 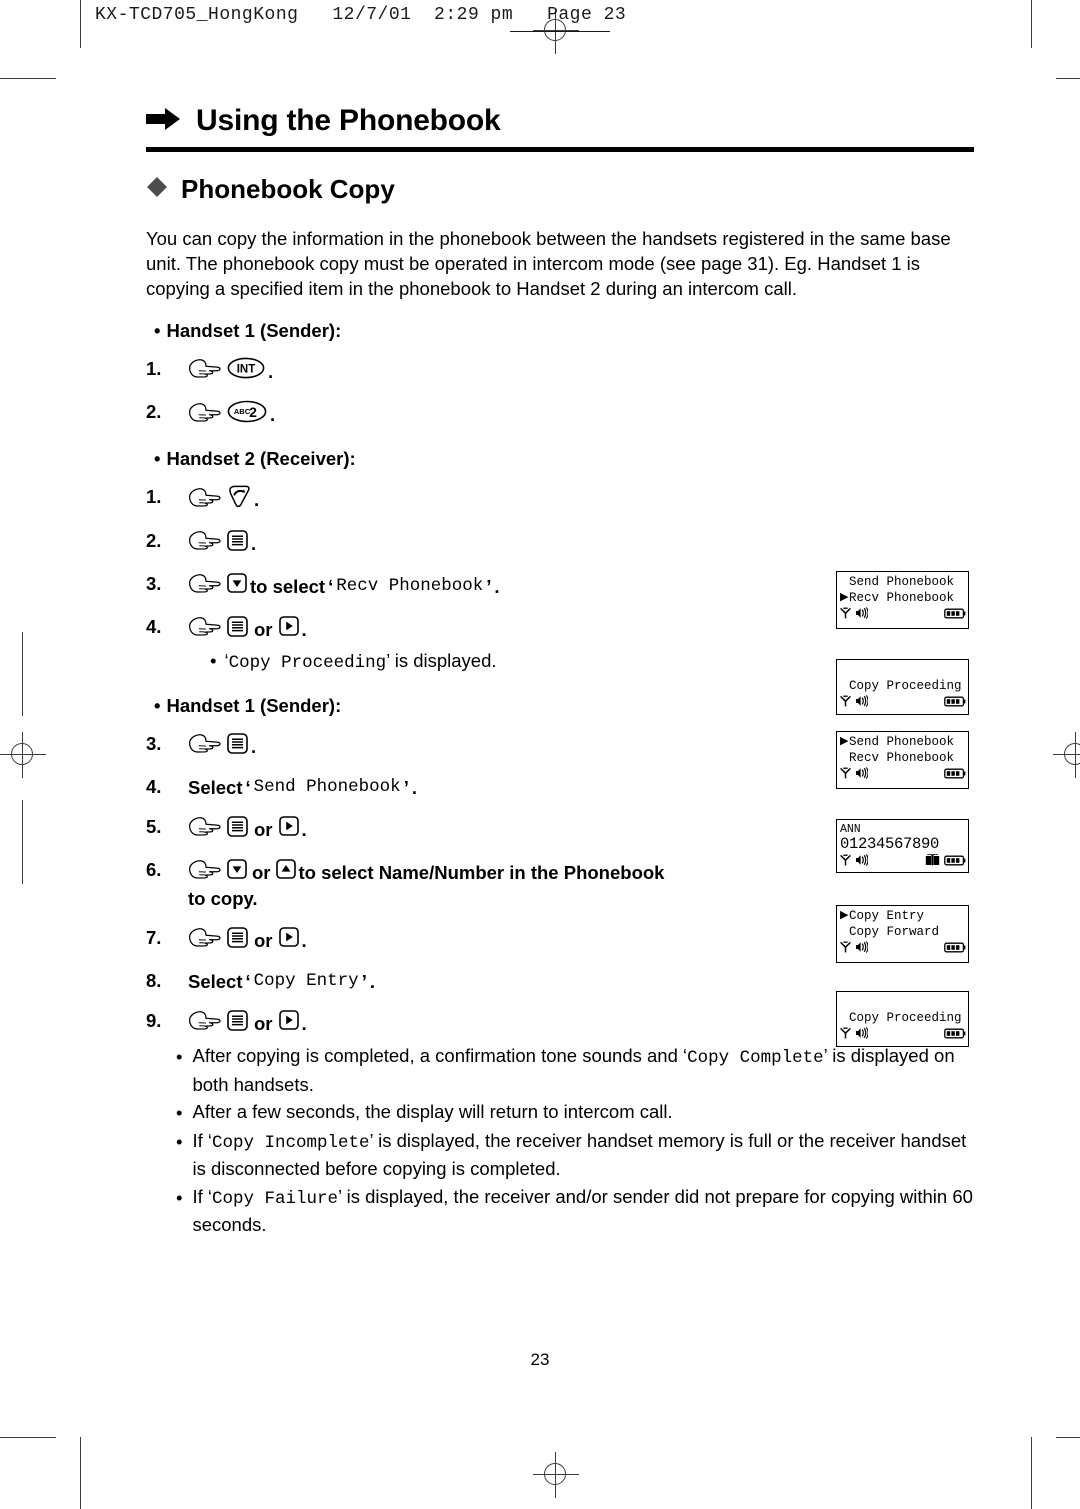 What do you see at coordinates (348, 120) in the screenshot?
I see `page-title: Using the Phonebook` at bounding box center [348, 120].